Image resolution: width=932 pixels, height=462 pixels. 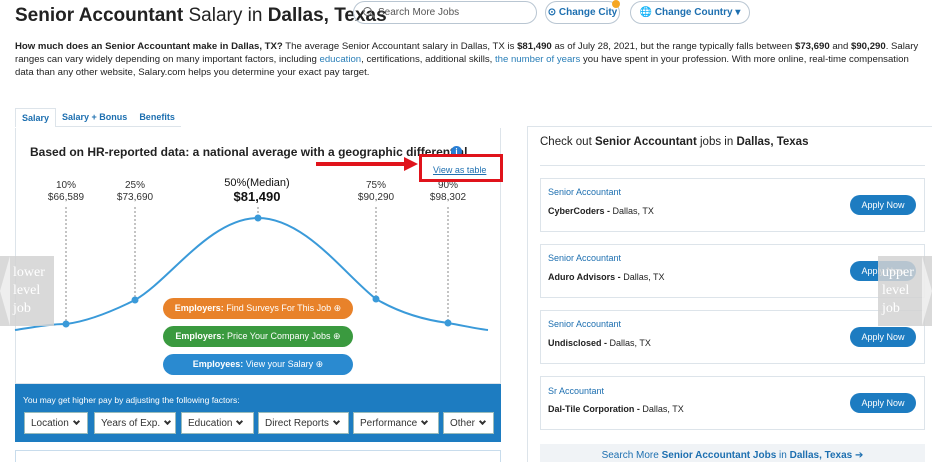 I want to click on results-box, so click(x=258, y=456).